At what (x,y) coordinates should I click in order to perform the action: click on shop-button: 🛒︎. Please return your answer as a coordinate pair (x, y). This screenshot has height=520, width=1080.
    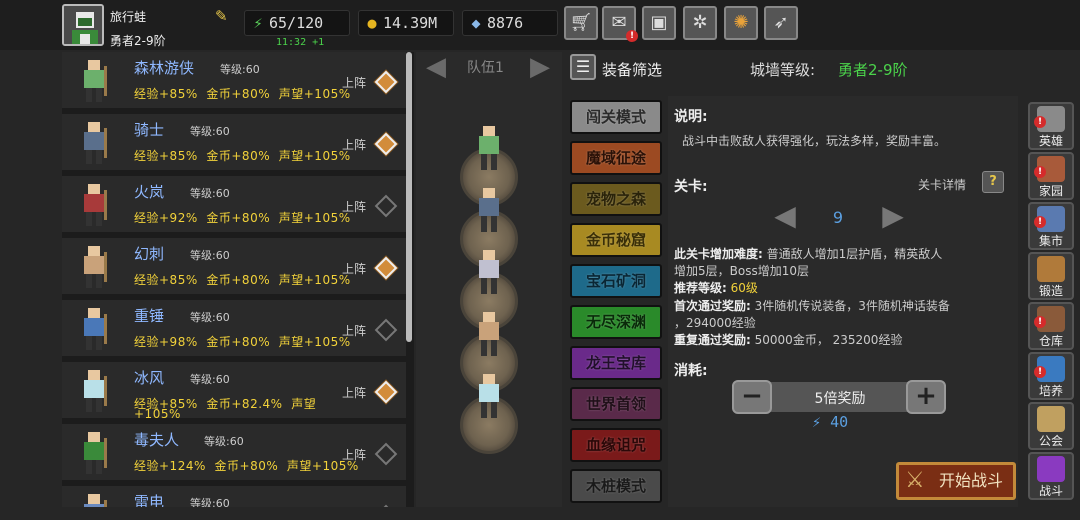
    Looking at the image, I should click on (581, 23).